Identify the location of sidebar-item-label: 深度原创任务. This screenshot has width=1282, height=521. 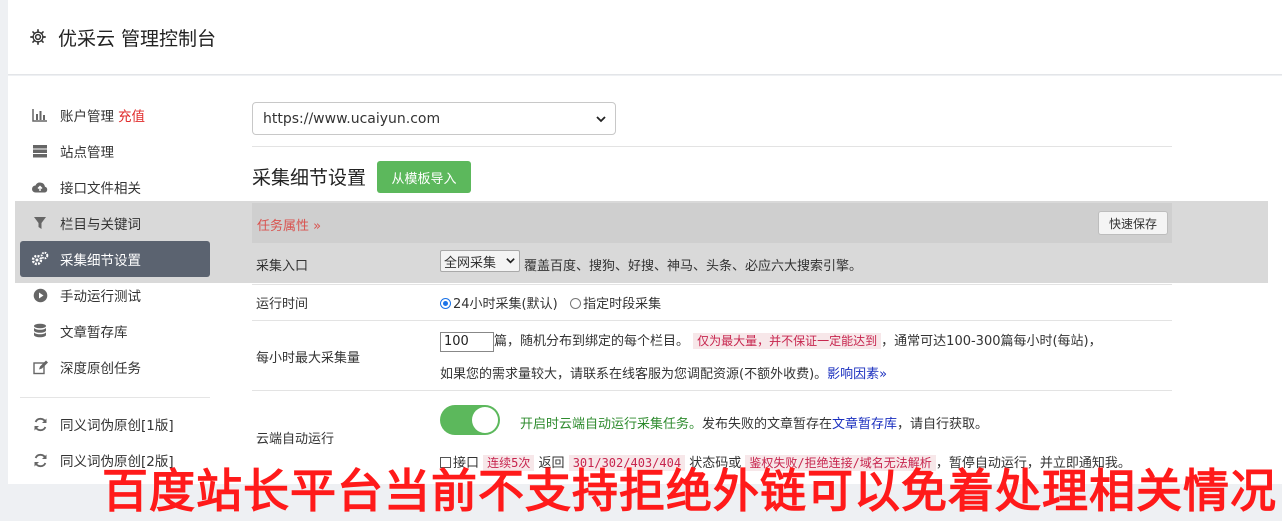
(100, 369).